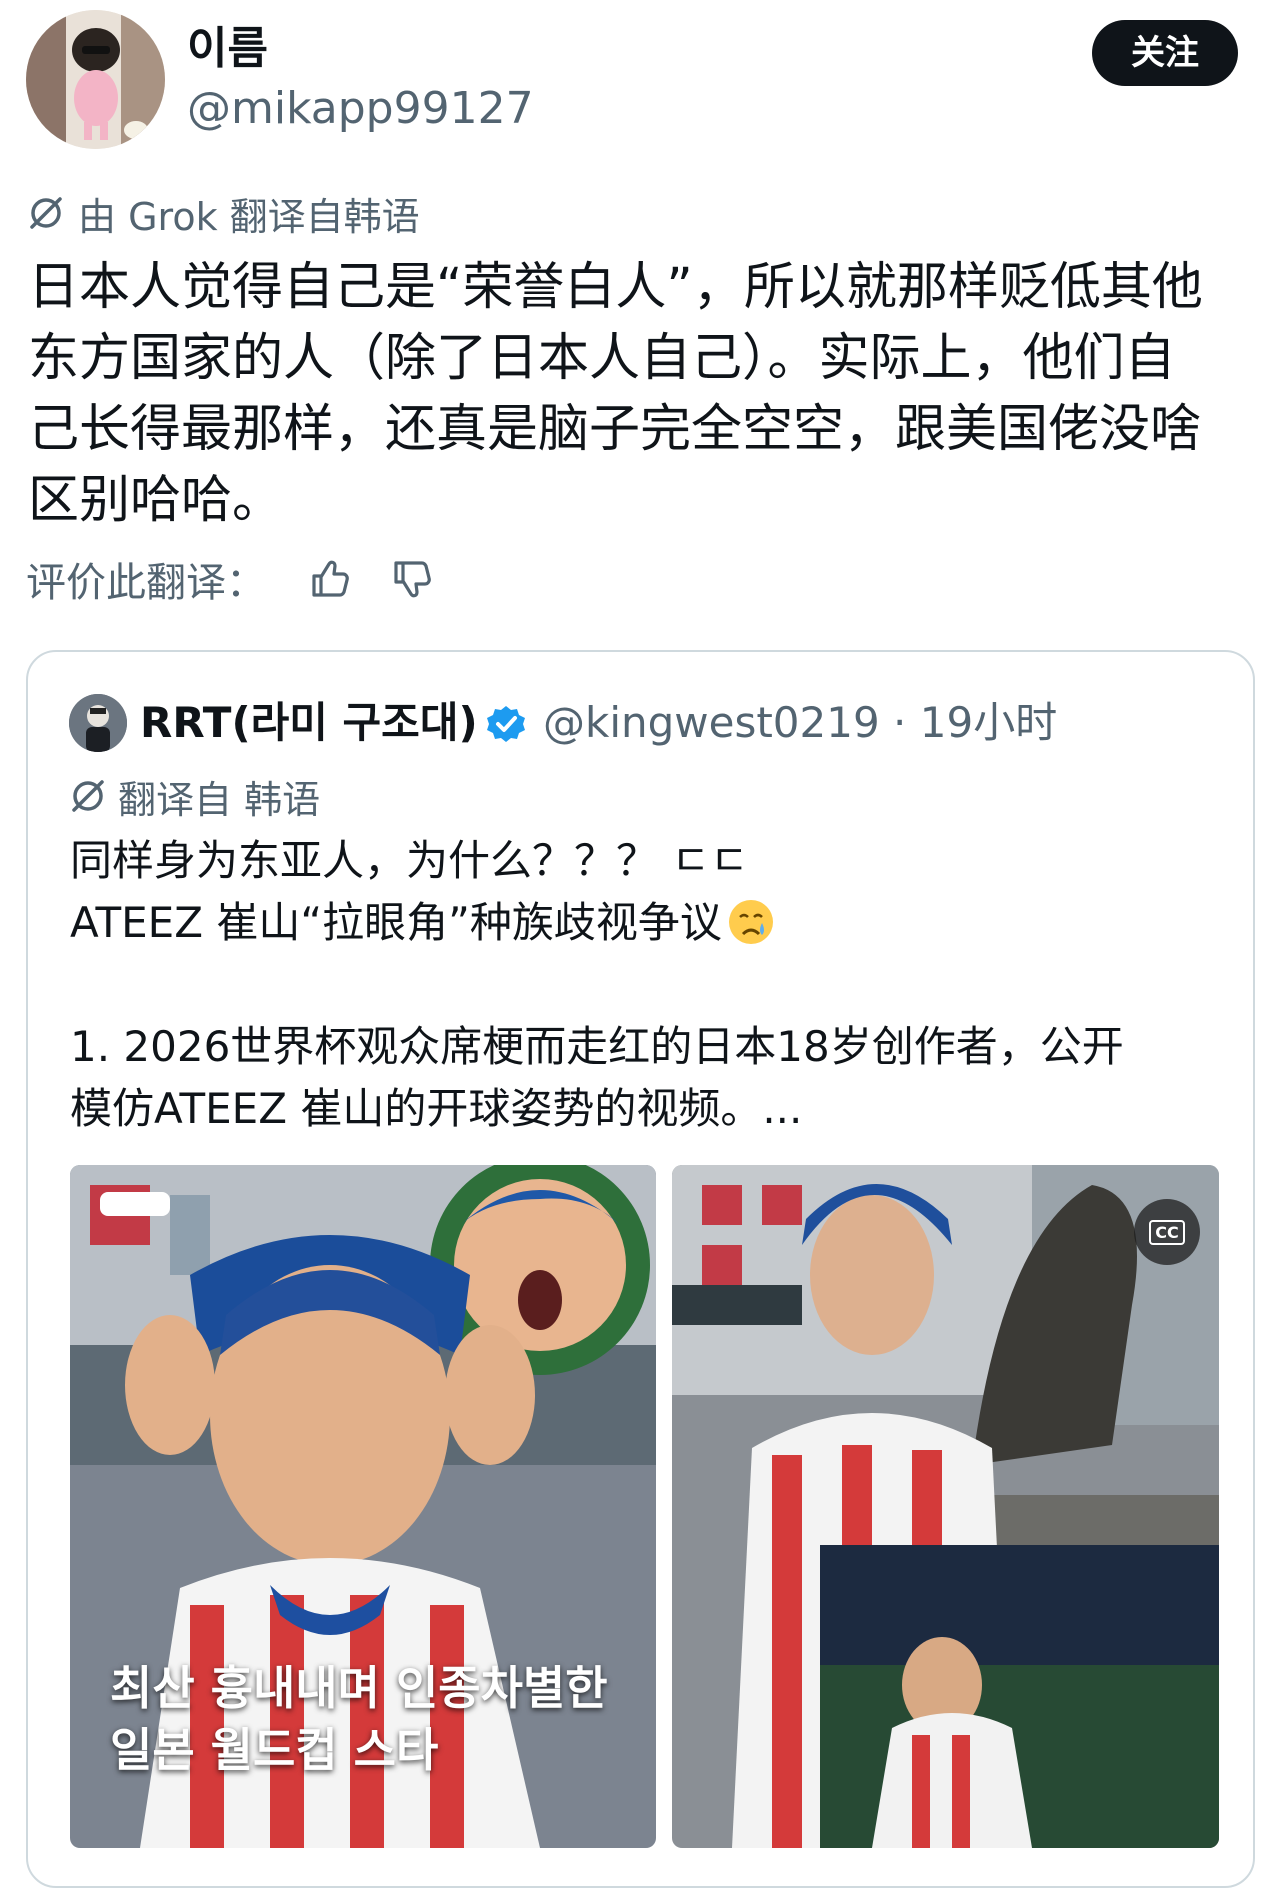  I want to click on media-caption: 최산 흉내내며 인종차별한 일본 월드컵 스타, so click(359, 1719).